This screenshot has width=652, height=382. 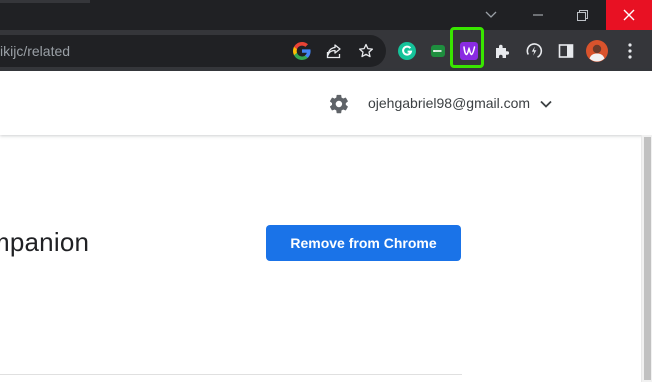 I want to click on divider, so click(x=231, y=374).